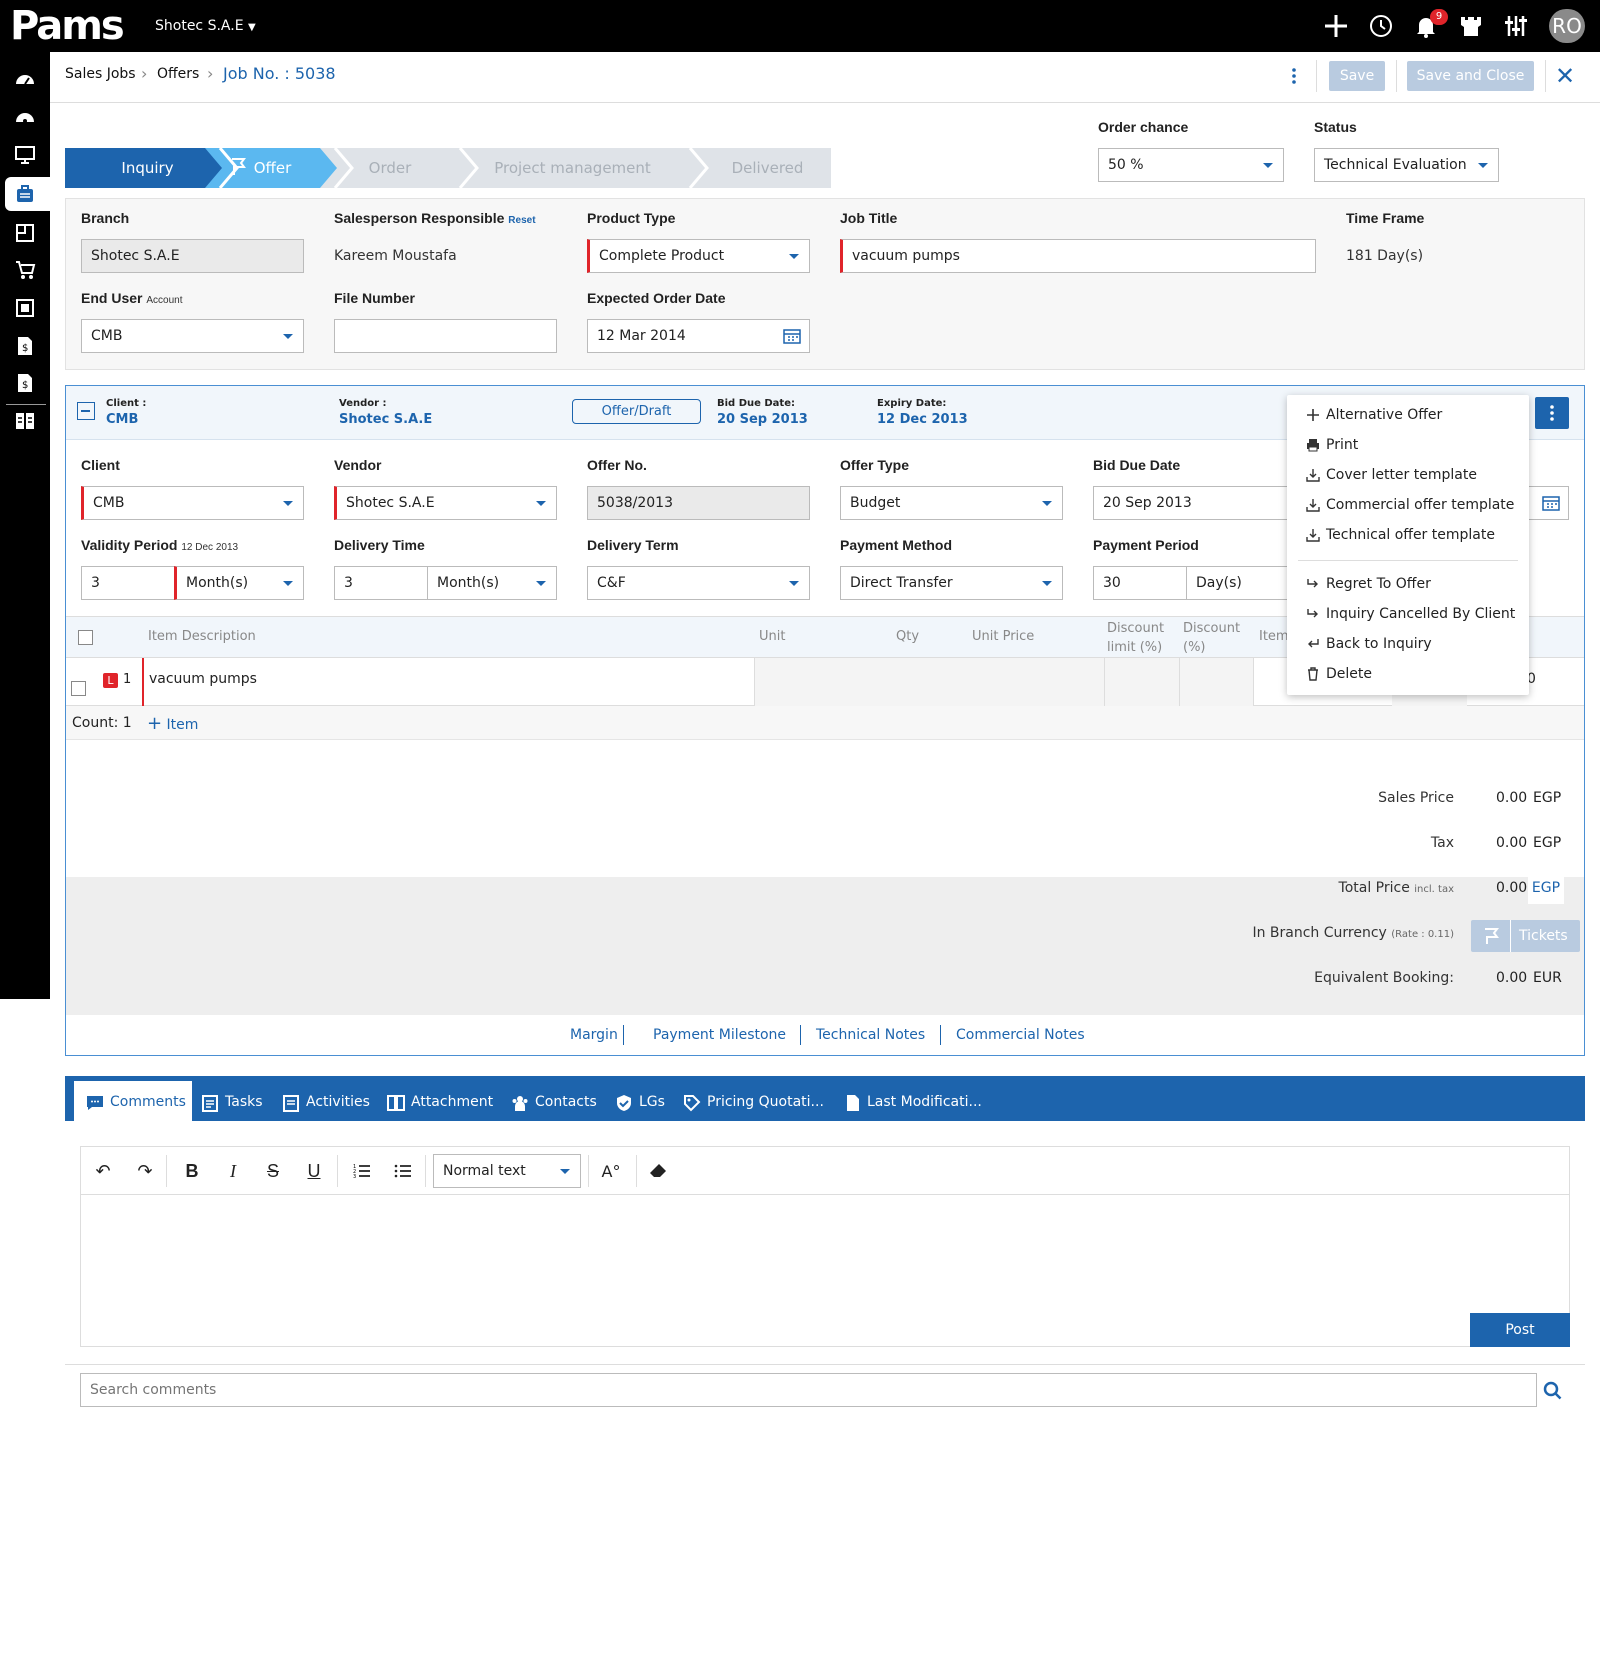  What do you see at coordinates (25, 80) in the screenshot?
I see `dashboard-icon` at bounding box center [25, 80].